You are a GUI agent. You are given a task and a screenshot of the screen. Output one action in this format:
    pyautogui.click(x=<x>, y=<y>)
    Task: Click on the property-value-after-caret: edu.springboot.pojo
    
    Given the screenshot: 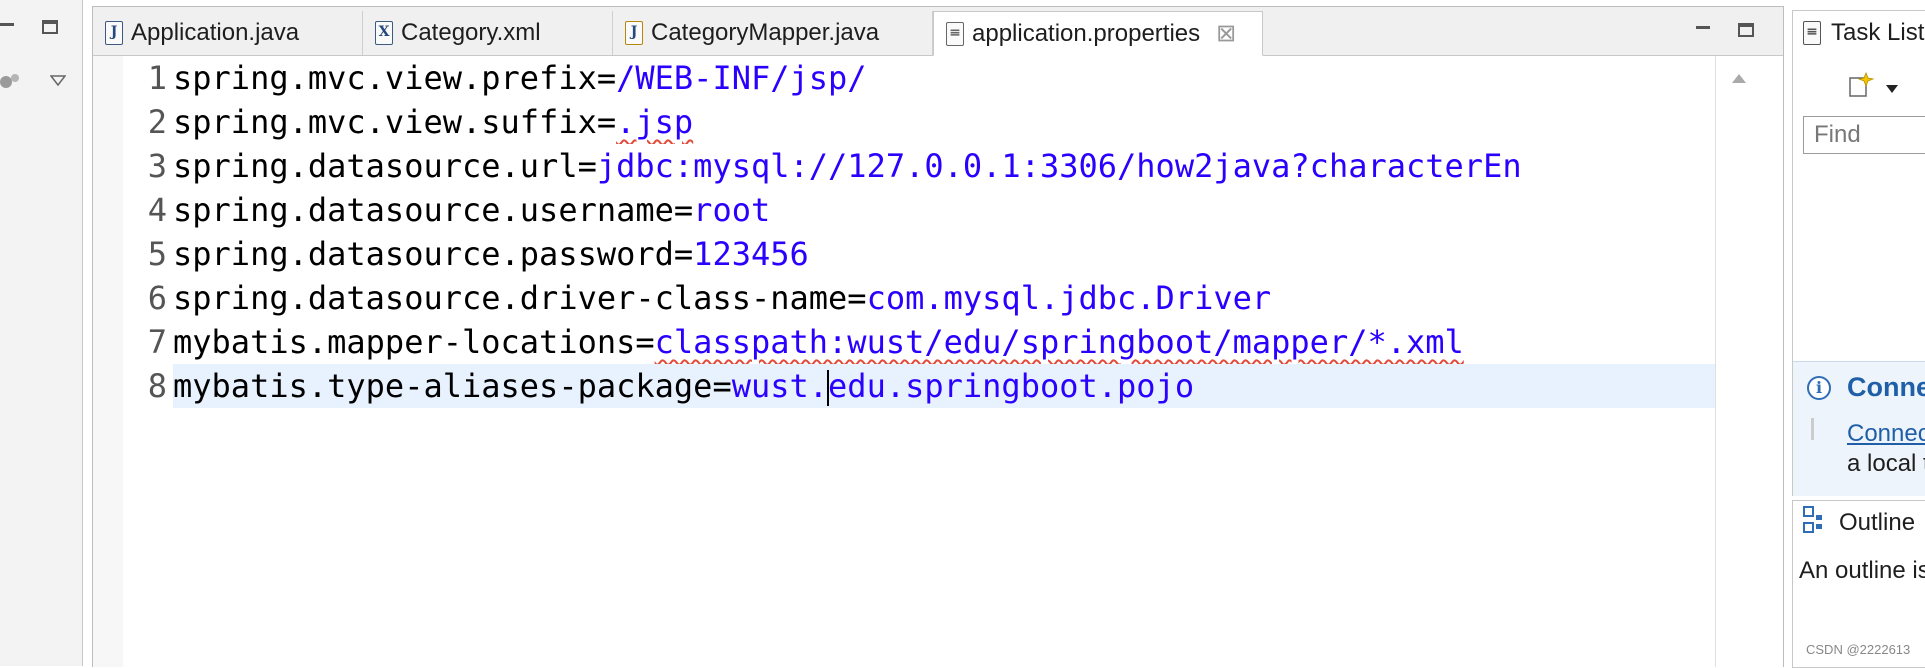 What is the action you would take?
    pyautogui.click(x=1011, y=386)
    